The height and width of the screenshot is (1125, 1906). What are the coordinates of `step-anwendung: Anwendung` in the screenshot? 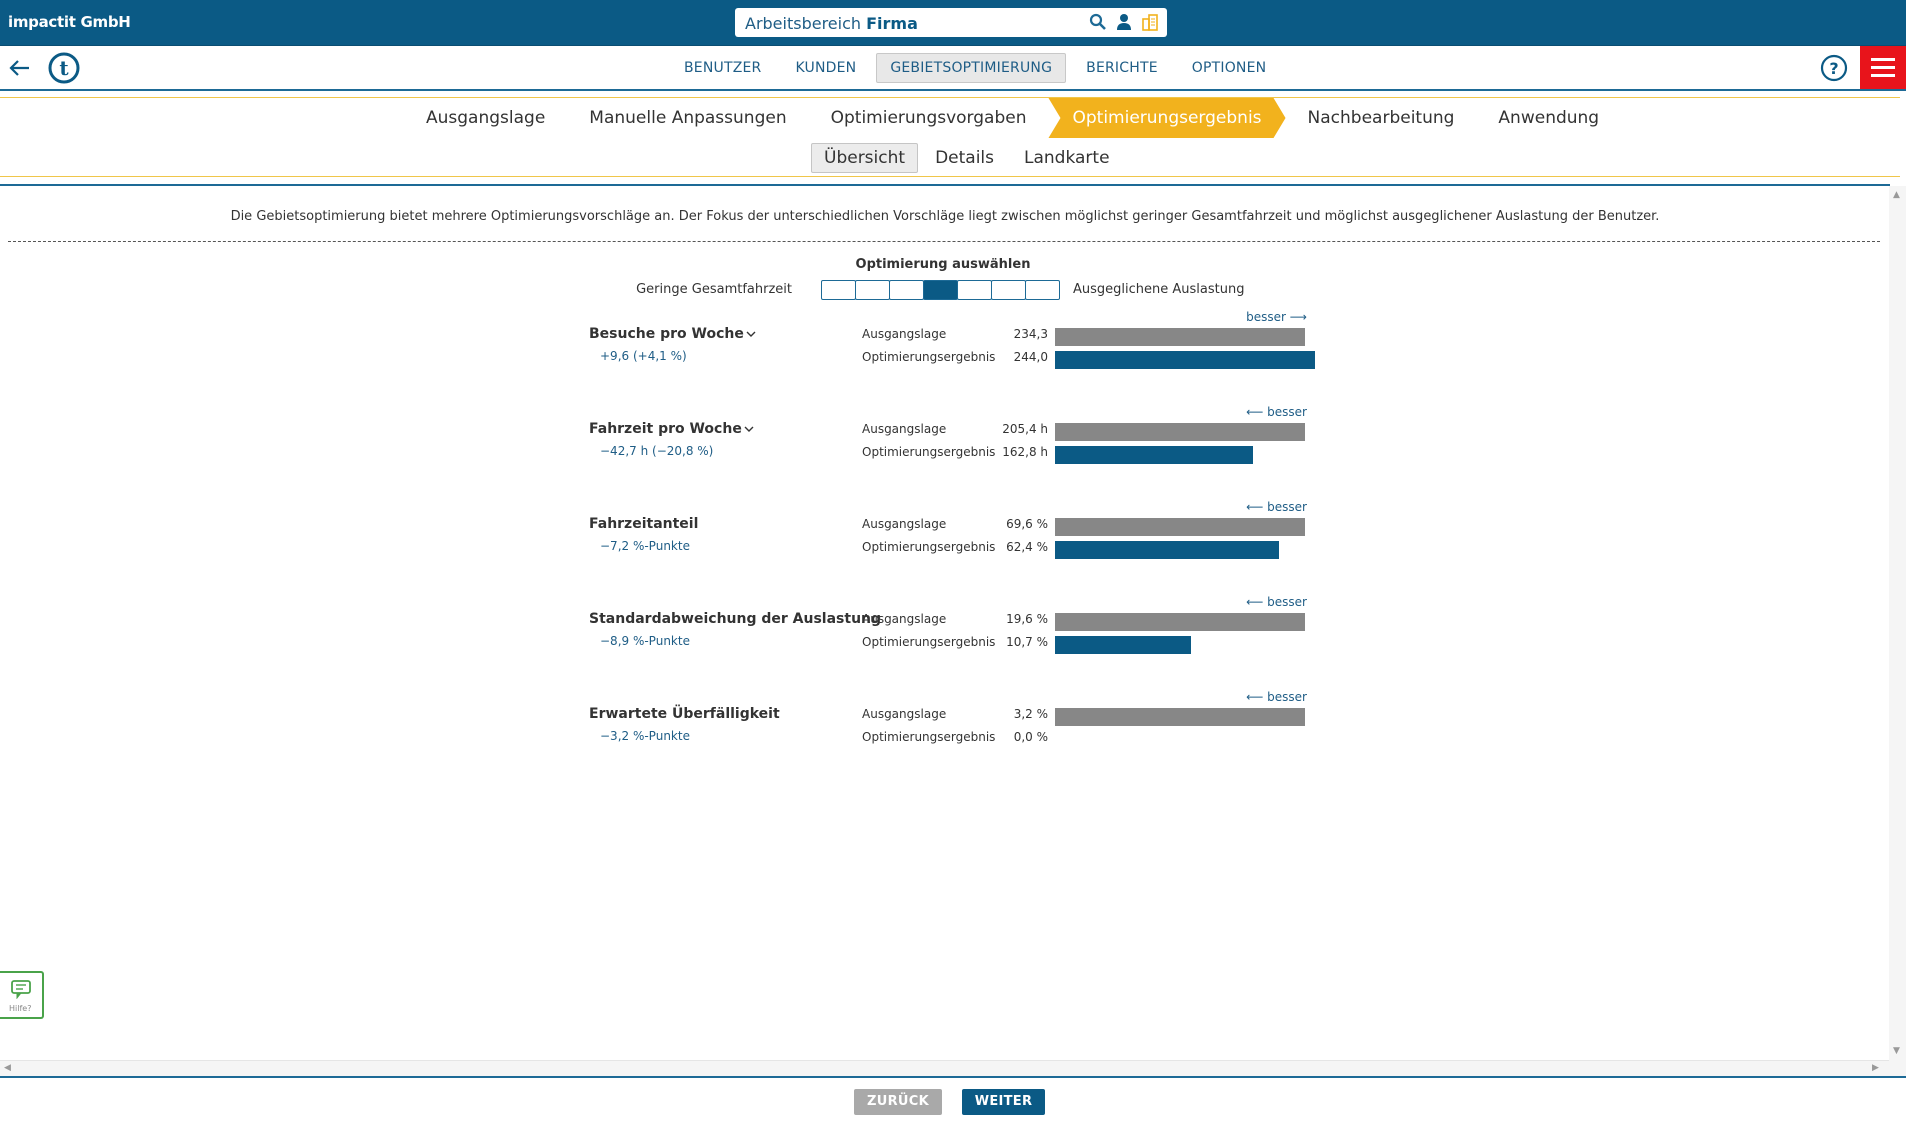 It's located at (1548, 118).